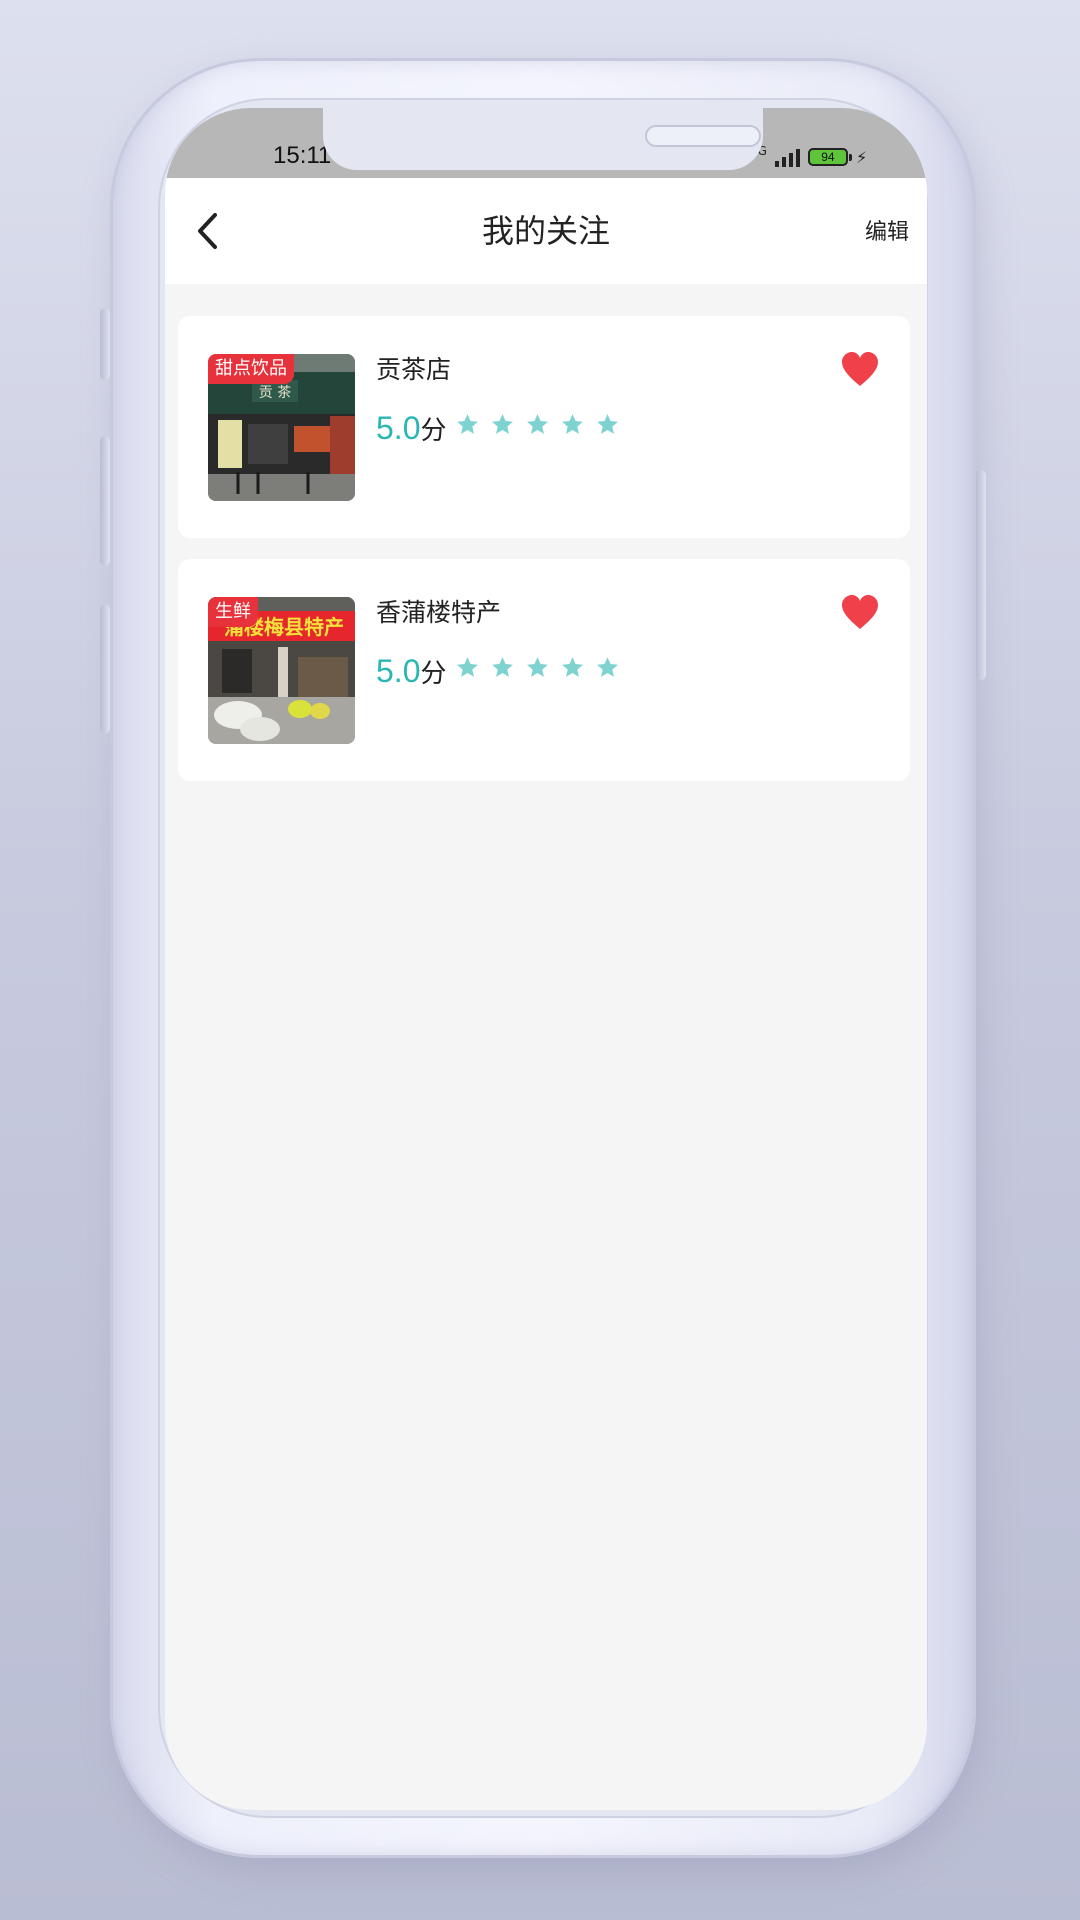  I want to click on navigation-bar: 我的关注 编辑, so click(546, 231).